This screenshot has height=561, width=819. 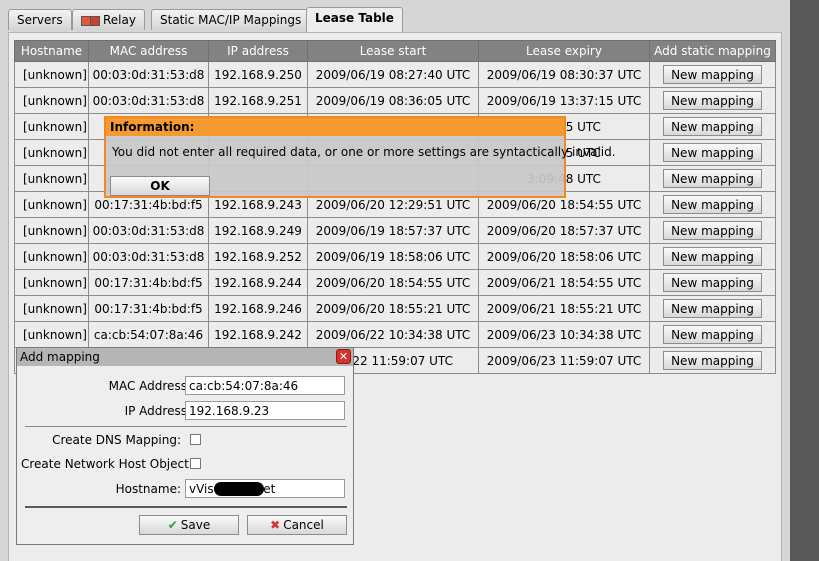 What do you see at coordinates (564, 230) in the screenshot?
I see `cell-lease-expiry: 2009/06/20 18:57:37 UTC` at bounding box center [564, 230].